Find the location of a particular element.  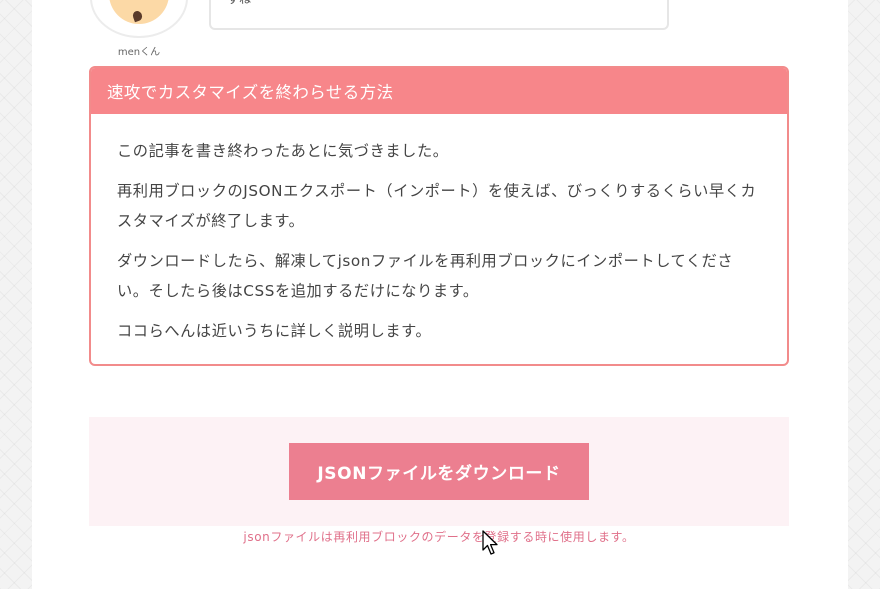

callout-title: 速攻でカスタマイズを終わらせる方法 is located at coordinates (250, 92).